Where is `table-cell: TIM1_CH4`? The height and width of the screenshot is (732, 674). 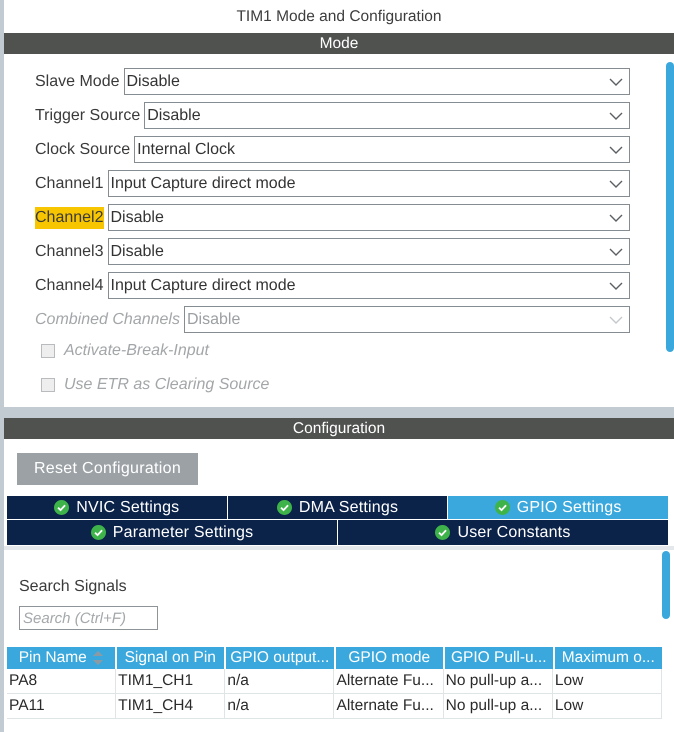
table-cell: TIM1_CH4 is located at coordinates (171, 706).